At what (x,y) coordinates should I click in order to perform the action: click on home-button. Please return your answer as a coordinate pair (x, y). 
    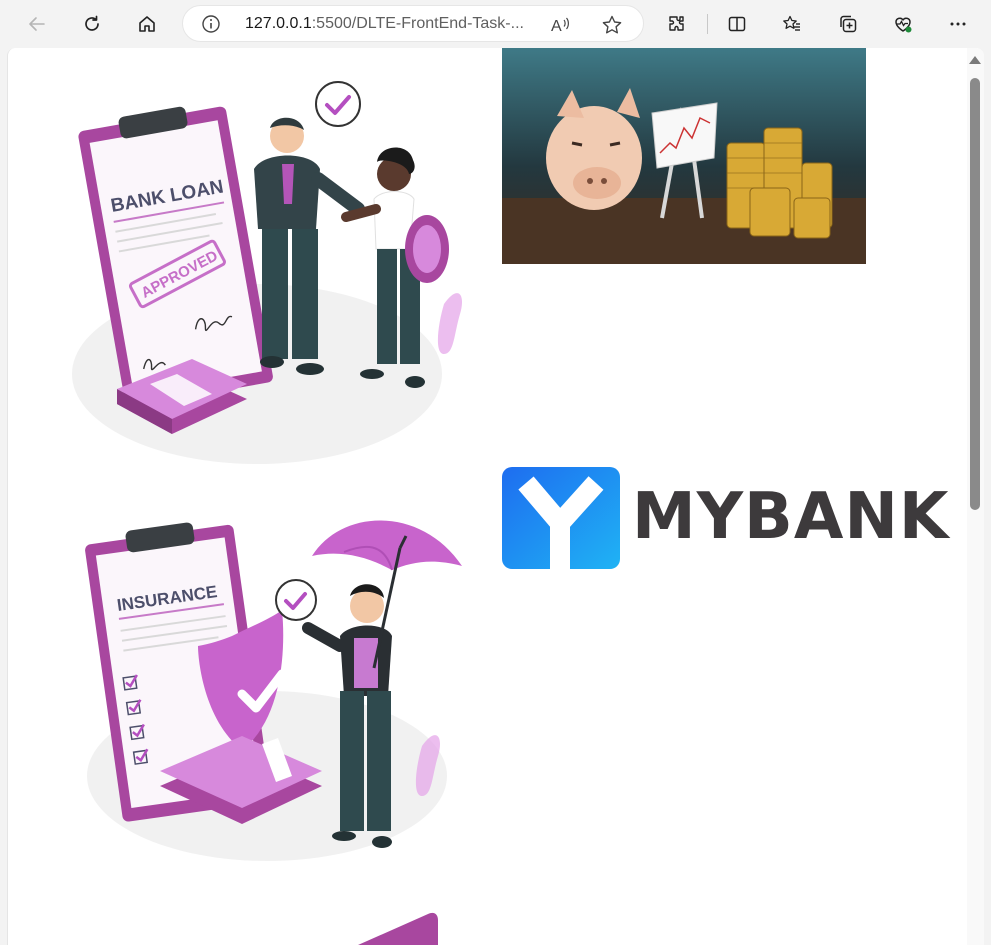
    Looking at the image, I should click on (147, 24).